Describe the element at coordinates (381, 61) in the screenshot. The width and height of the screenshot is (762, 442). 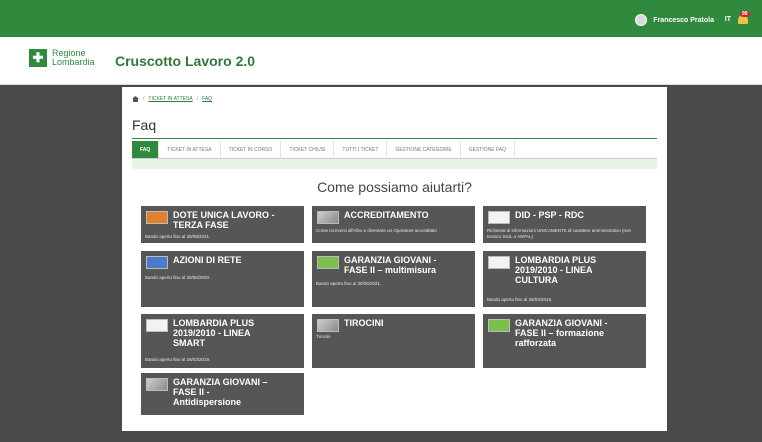
I see `app-header: ✚ Regione Lombardia Cruscotto Lavoro 2.0` at that location.